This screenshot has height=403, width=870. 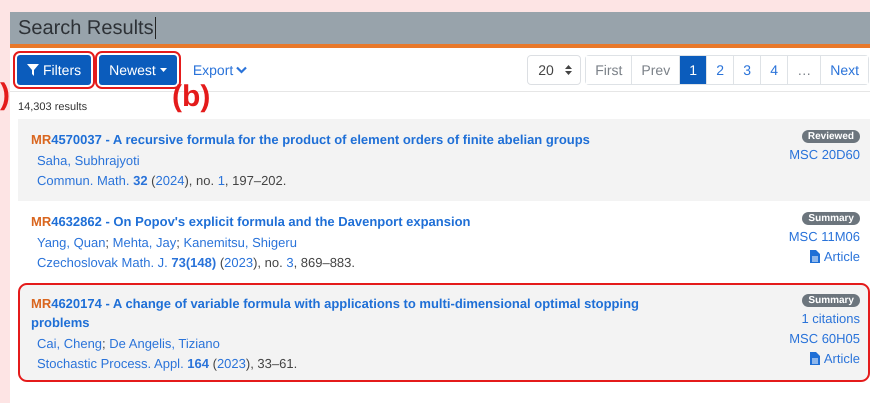 What do you see at coordinates (361, 221) in the screenshot?
I see `result-title: MR4632862 - On Popov's explicit formula and the Davenport expansion` at bounding box center [361, 221].